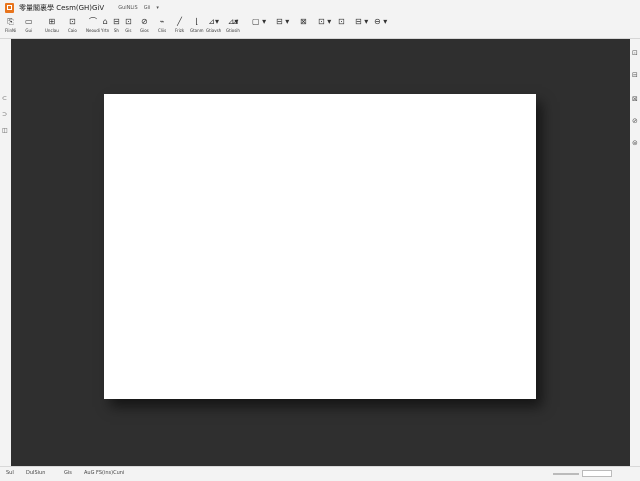 The height and width of the screenshot is (481, 640). What do you see at coordinates (361, 27) in the screenshot?
I see `view-dropdown: ⊟ ▾` at bounding box center [361, 27].